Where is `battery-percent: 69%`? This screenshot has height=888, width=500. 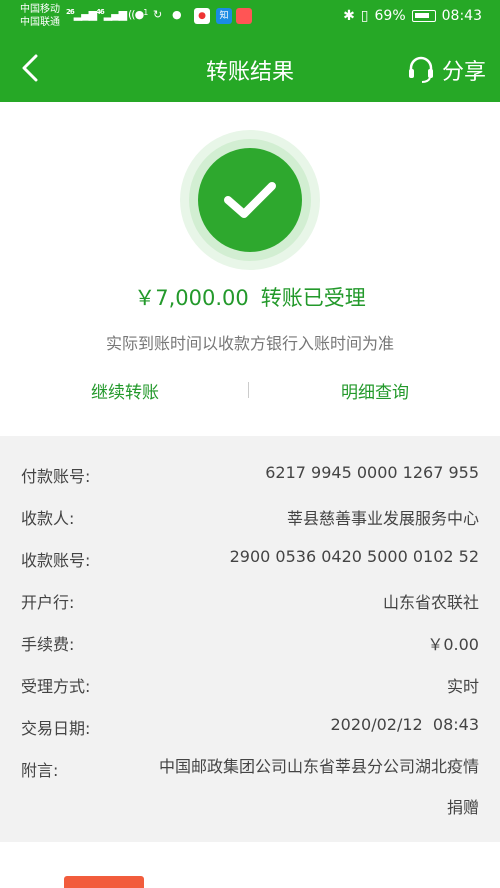 battery-percent: 69% is located at coordinates (390, 16).